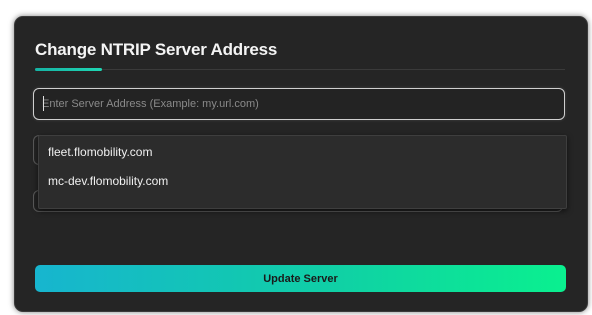  Describe the element at coordinates (43, 103) in the screenshot. I see `text-caret` at that location.